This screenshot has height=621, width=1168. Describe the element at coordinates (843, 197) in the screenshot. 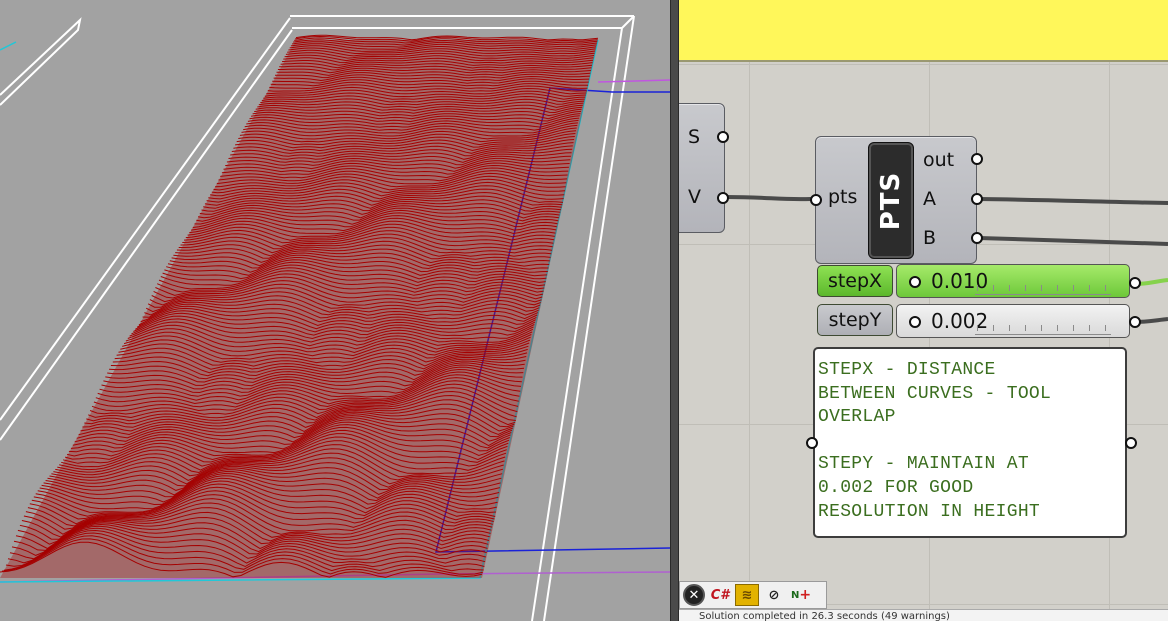

I see `input-pts-label: pts` at that location.